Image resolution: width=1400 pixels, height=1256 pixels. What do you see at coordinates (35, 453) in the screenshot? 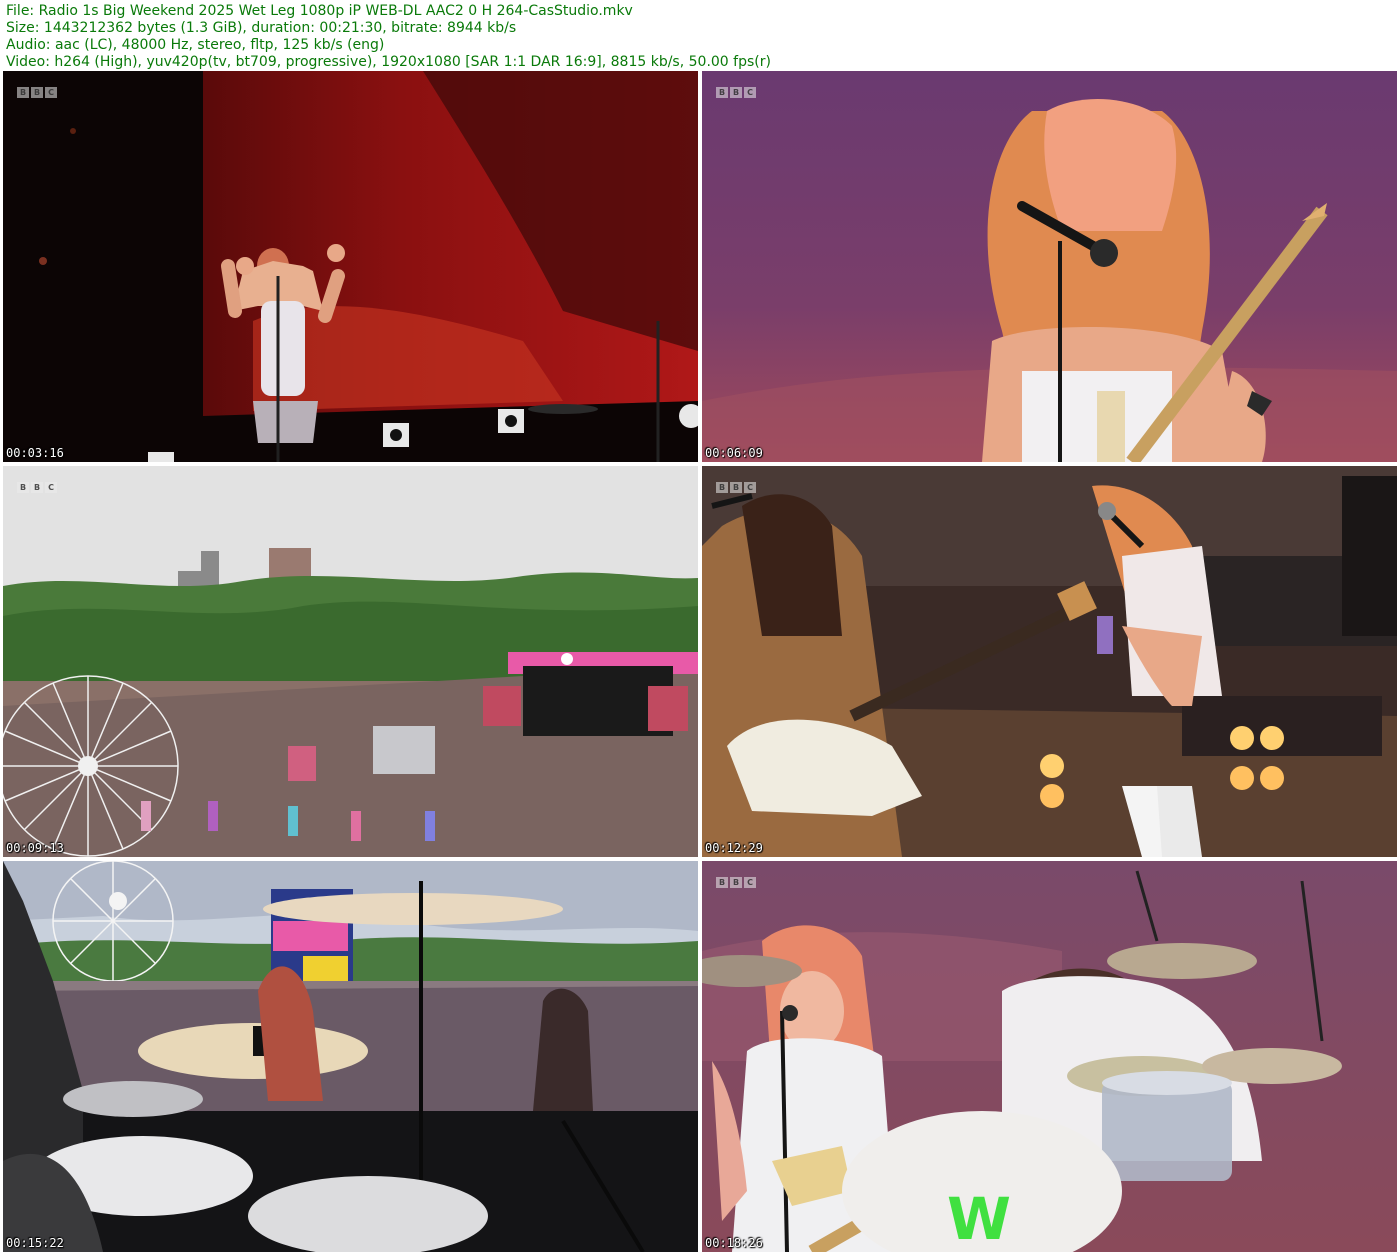
I see `thumbnail-timestamp: 00:03:16` at bounding box center [35, 453].